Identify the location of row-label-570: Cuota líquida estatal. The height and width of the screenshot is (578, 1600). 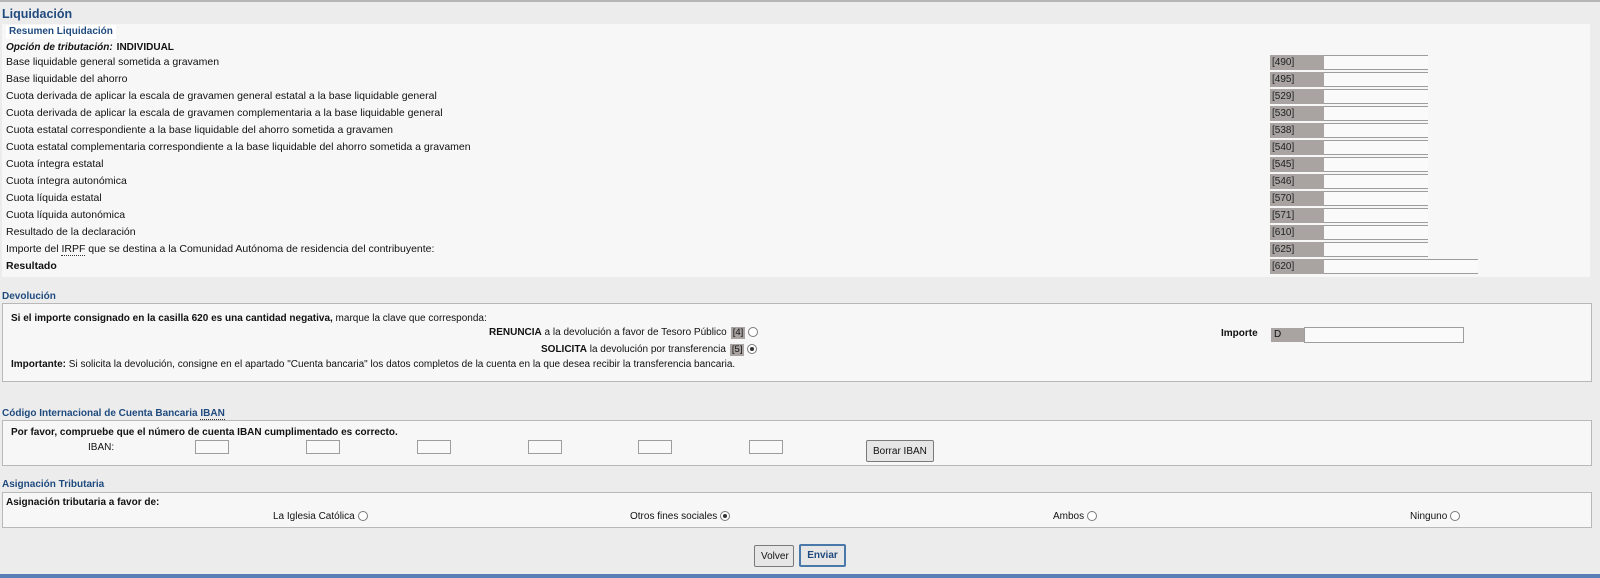
(54, 198).